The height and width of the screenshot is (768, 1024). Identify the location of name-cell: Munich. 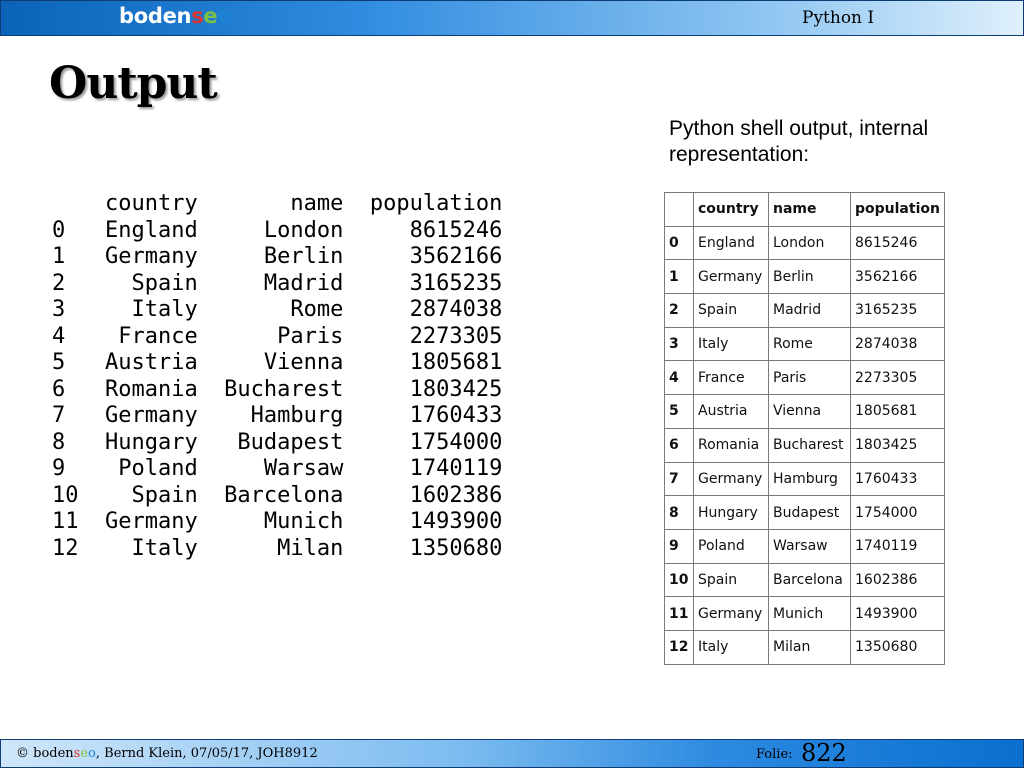
(809, 613).